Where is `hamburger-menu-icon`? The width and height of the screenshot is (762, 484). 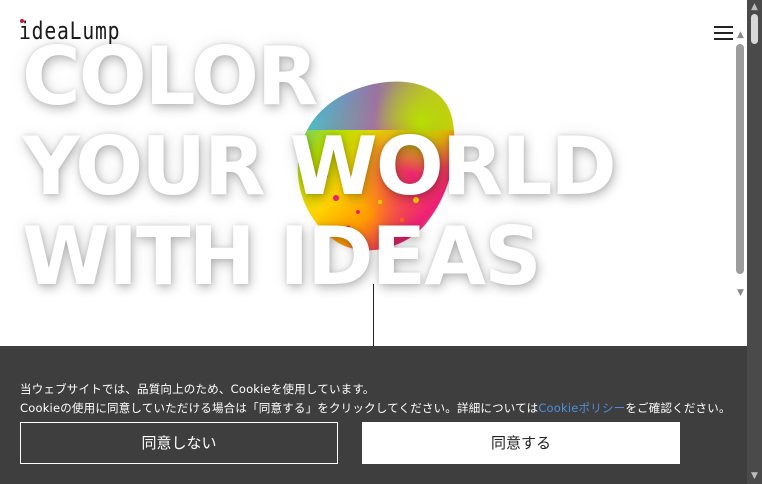
hamburger-menu-icon is located at coordinates (723, 33).